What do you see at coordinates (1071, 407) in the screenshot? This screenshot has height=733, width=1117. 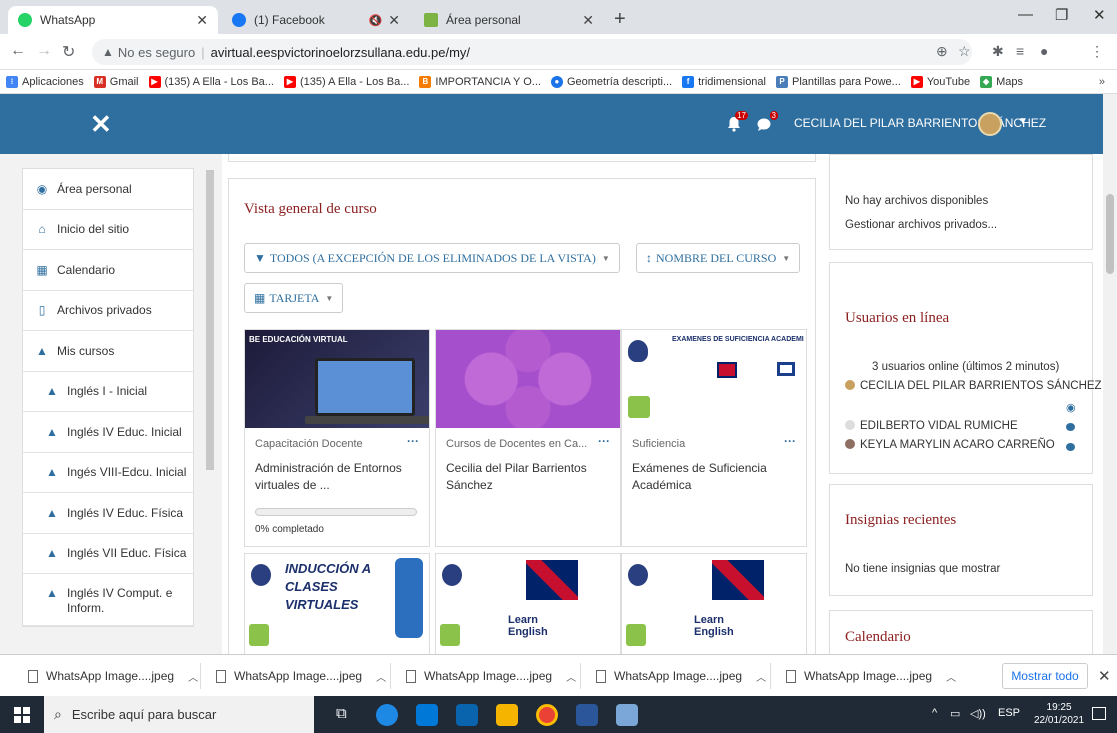 I see `eye-icon: ◉` at bounding box center [1071, 407].